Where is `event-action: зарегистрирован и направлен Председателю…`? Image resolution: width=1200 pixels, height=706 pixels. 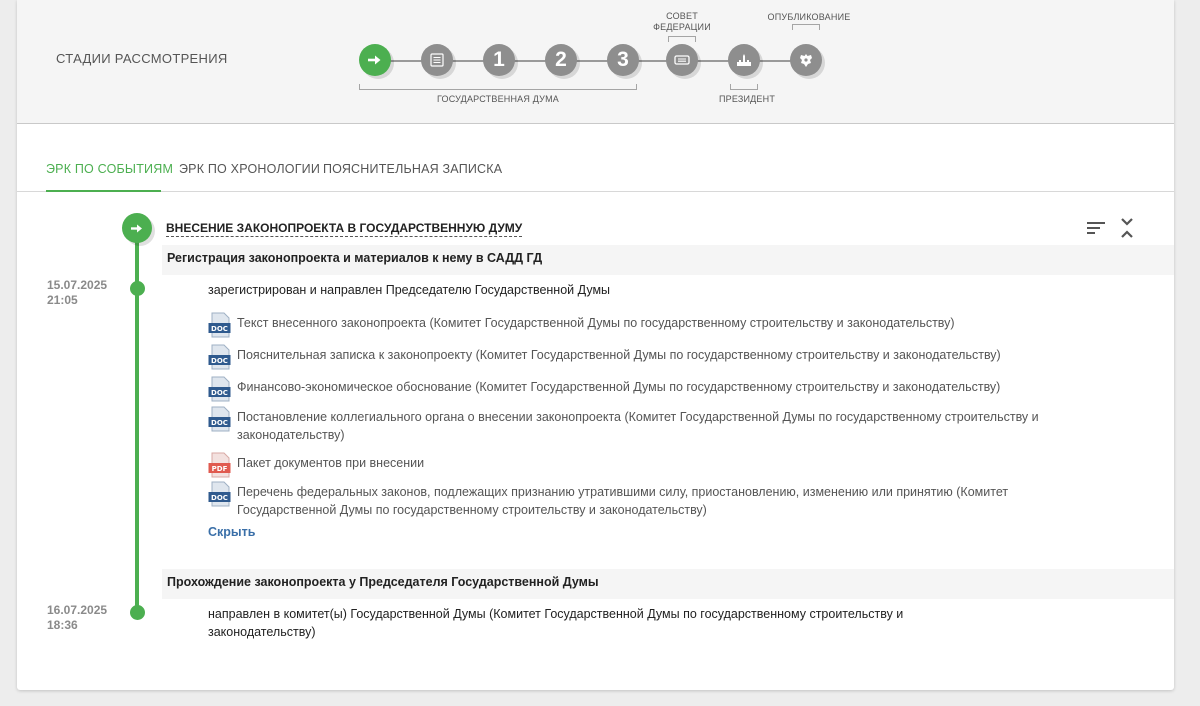
event-action: зарегистрирован и направлен Председателю… is located at coordinates (409, 290).